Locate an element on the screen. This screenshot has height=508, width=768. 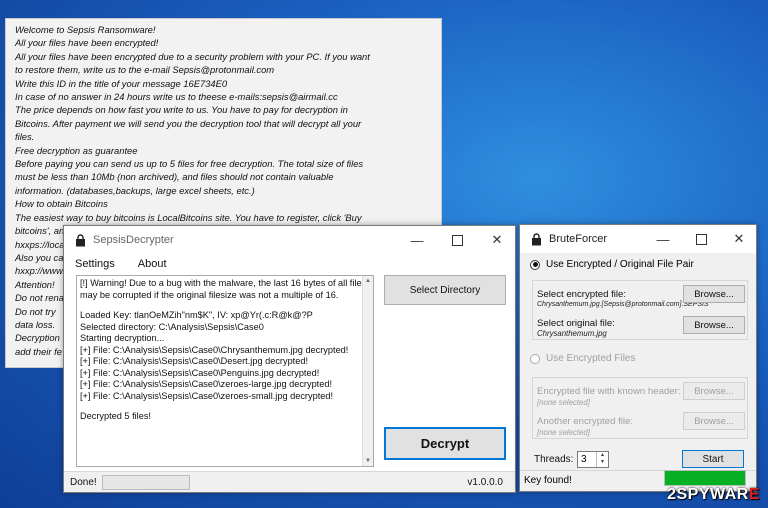
decrypter-title: SepsisDecrypter is located at coordinates (133, 240).